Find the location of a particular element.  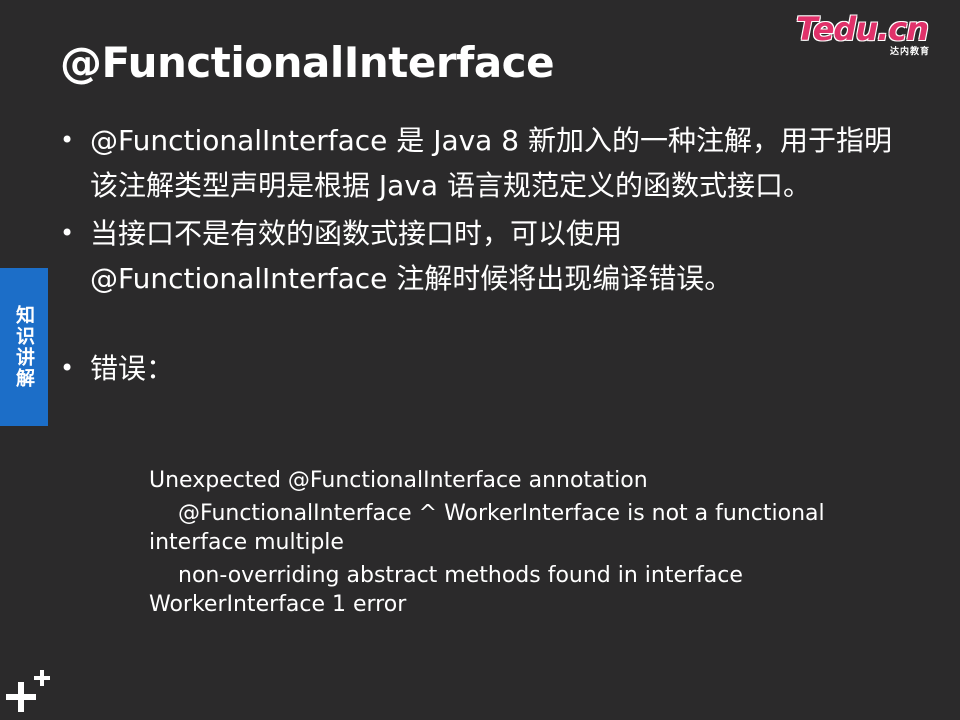

bullet-item: • 错误： is located at coordinates (485, 368).